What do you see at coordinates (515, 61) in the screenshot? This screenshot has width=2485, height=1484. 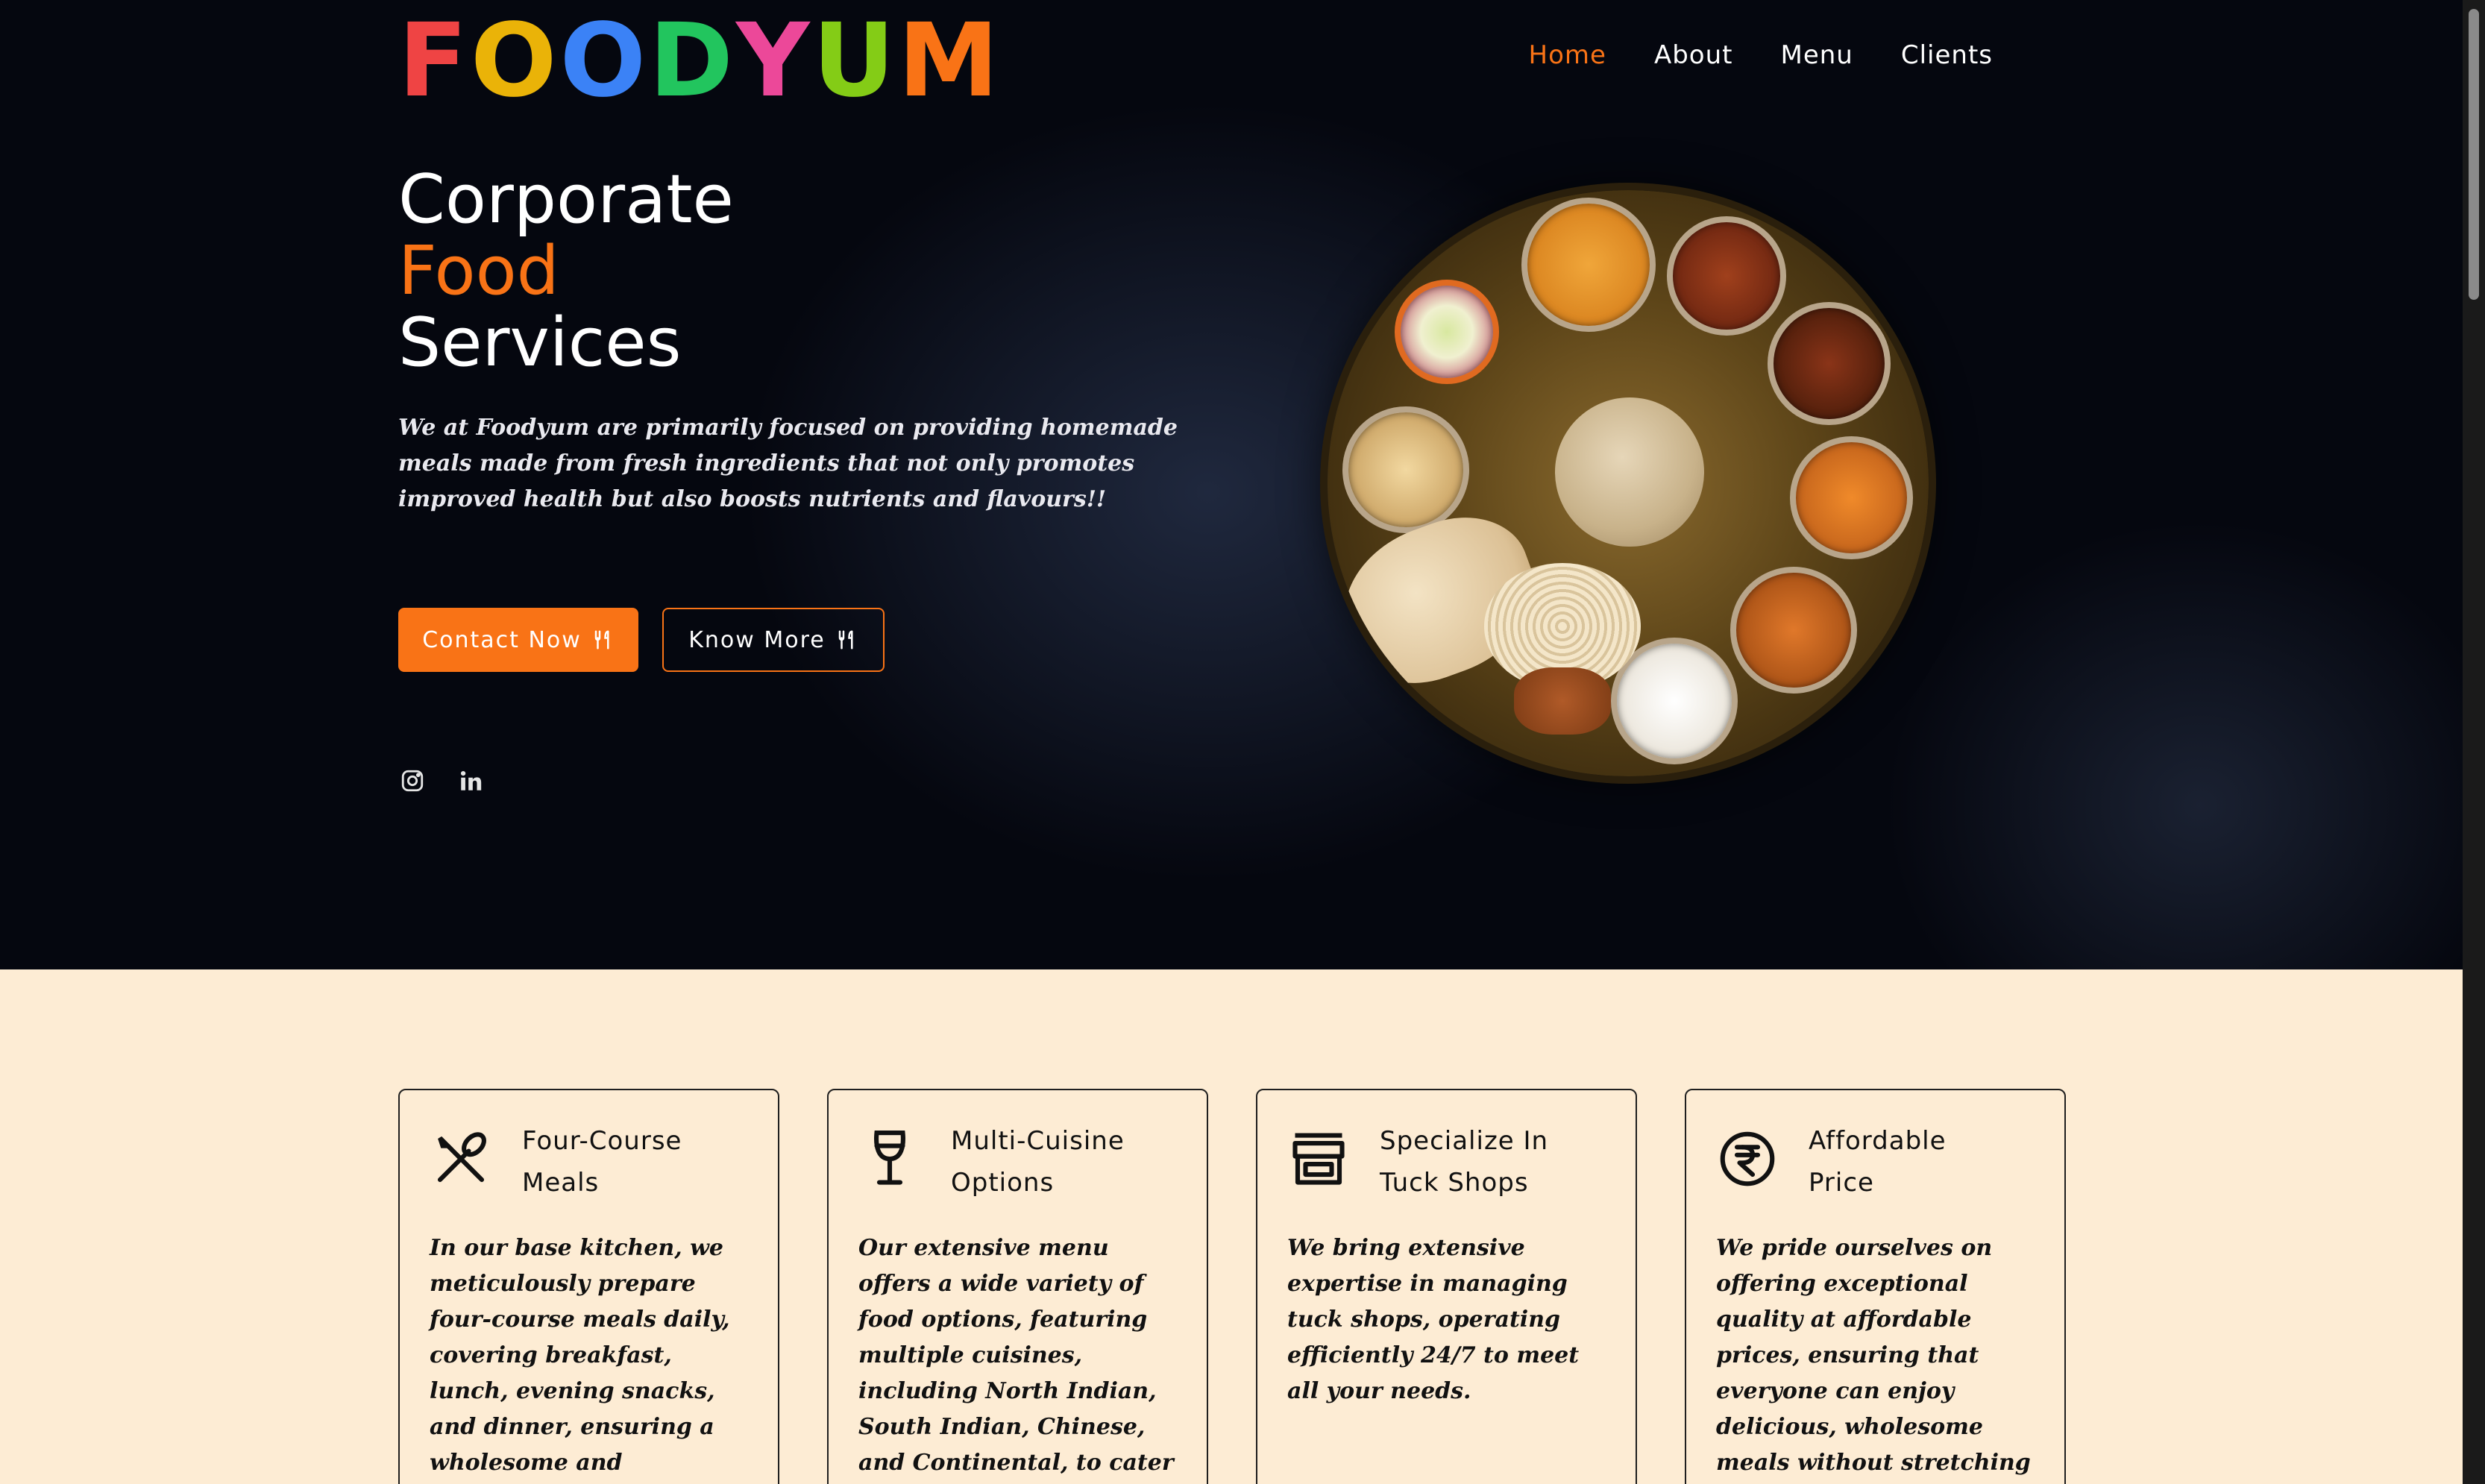 I see `logo-letter-o1: O` at bounding box center [515, 61].